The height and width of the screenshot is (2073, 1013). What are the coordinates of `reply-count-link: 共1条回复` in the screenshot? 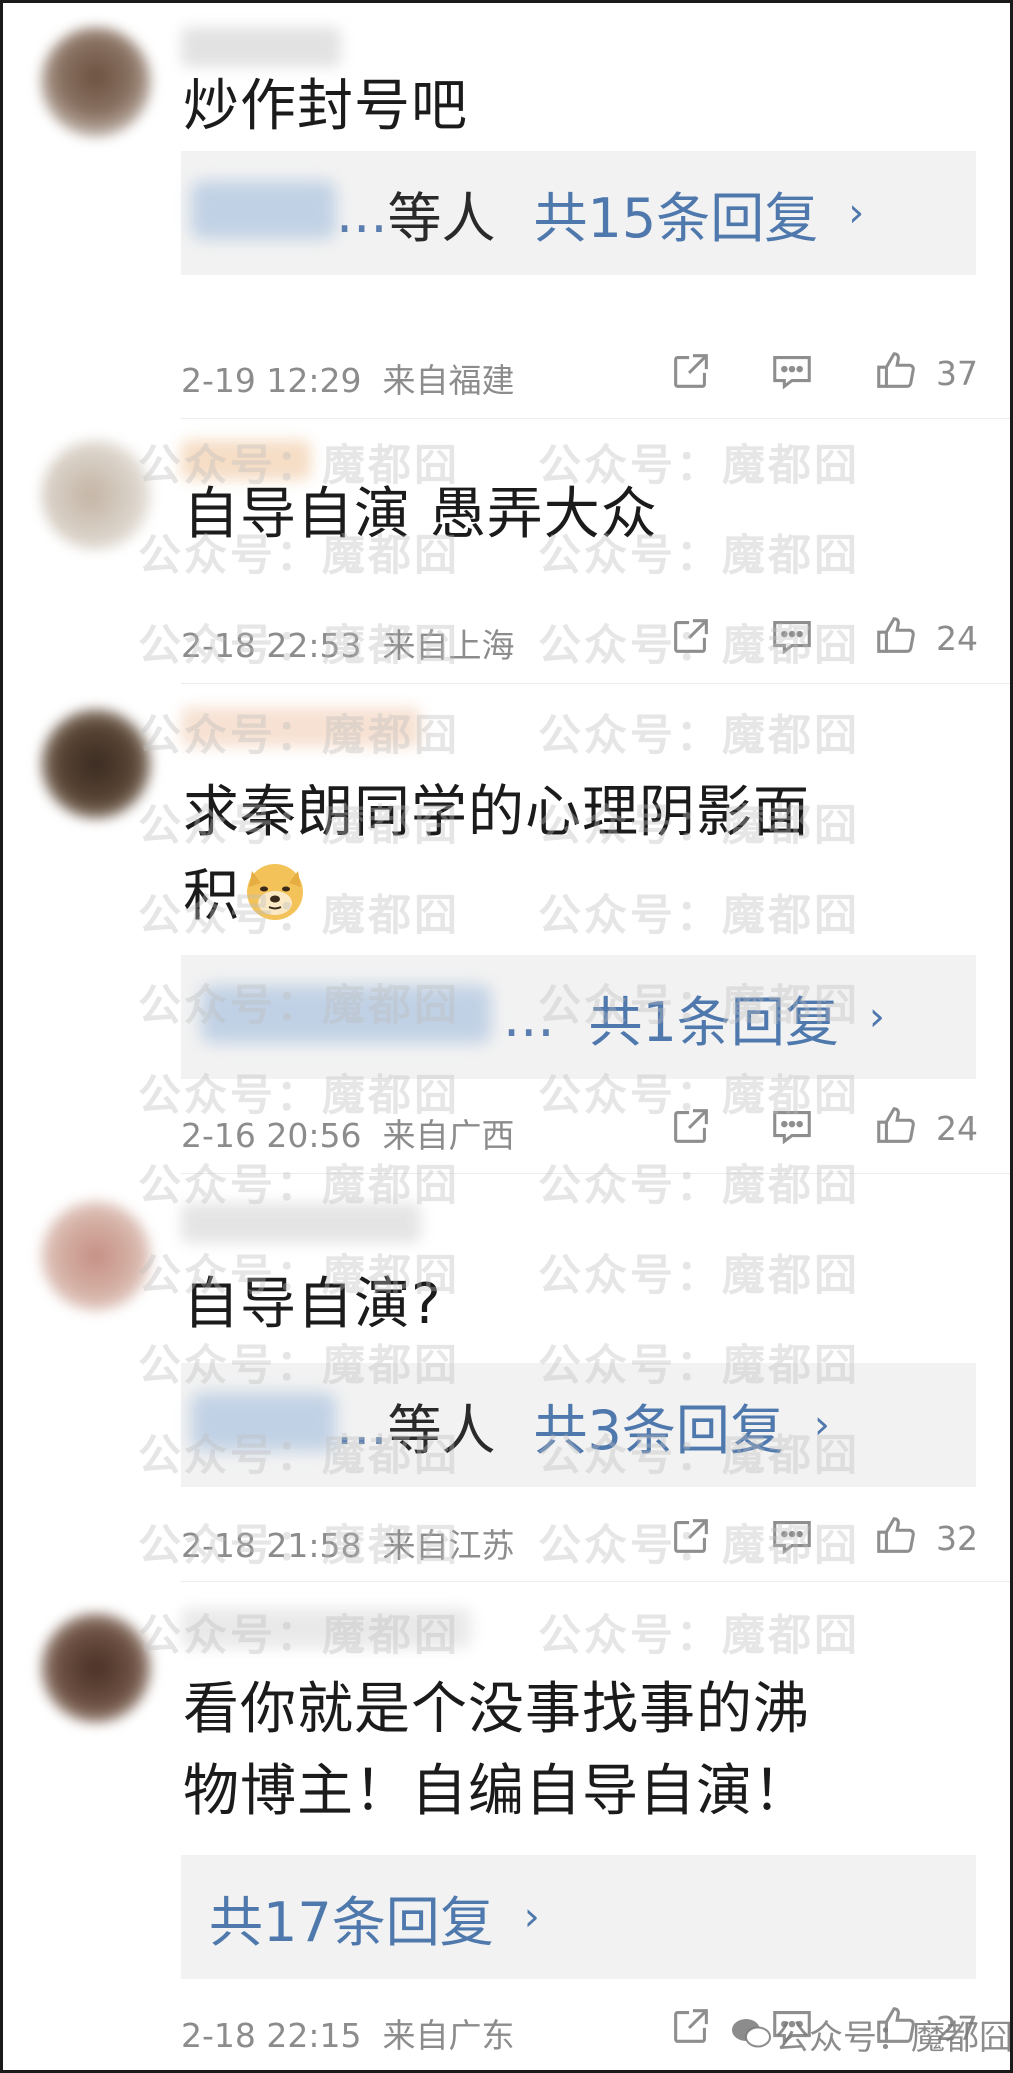 It's located at (714, 1017).